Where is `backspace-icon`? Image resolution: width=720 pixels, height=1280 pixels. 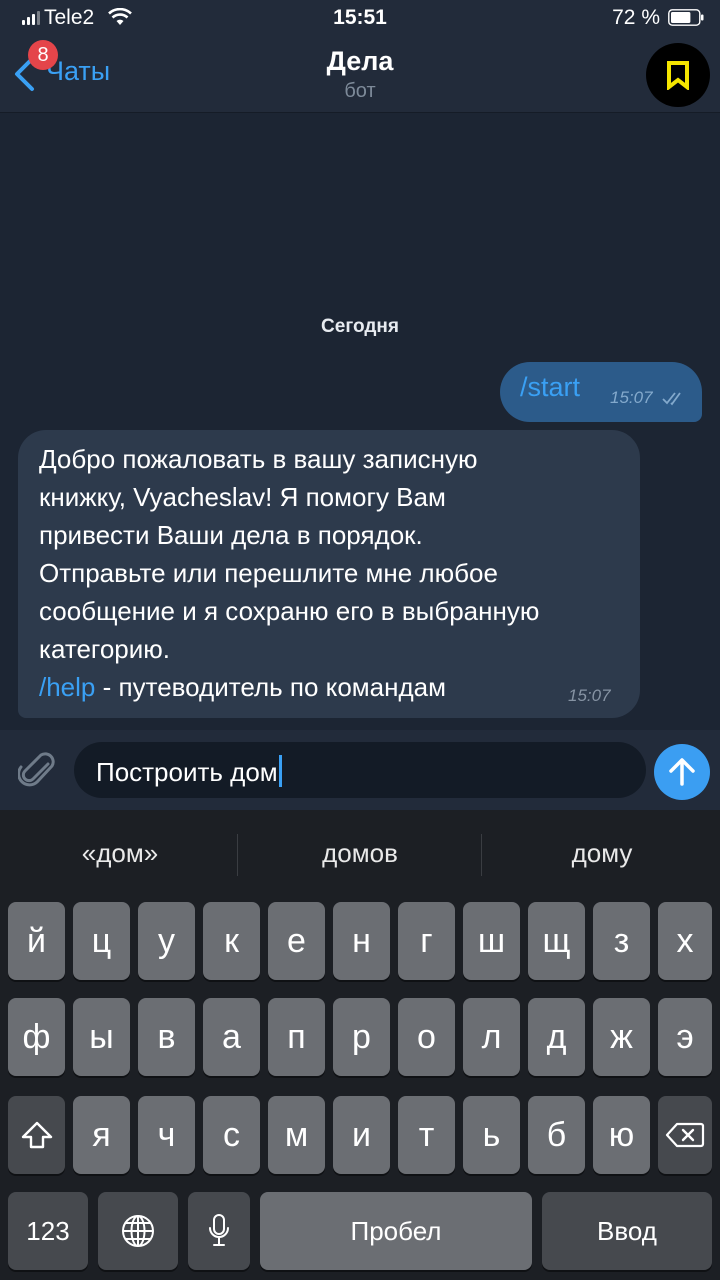
backspace-icon is located at coordinates (685, 1135).